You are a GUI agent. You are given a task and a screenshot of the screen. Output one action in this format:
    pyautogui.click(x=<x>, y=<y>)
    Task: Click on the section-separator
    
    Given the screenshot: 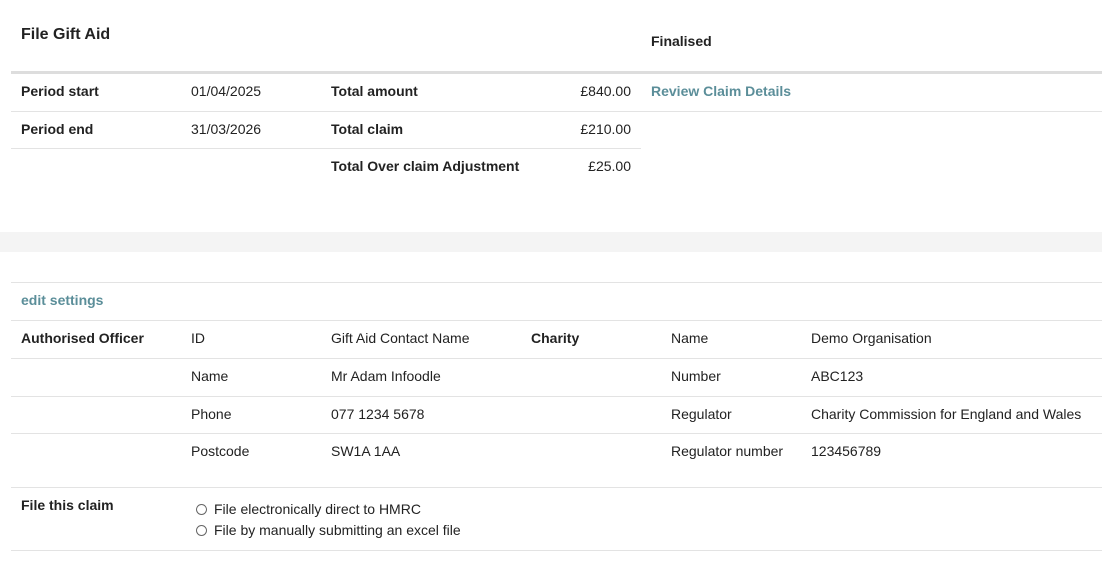 What is the action you would take?
    pyautogui.click(x=551, y=242)
    